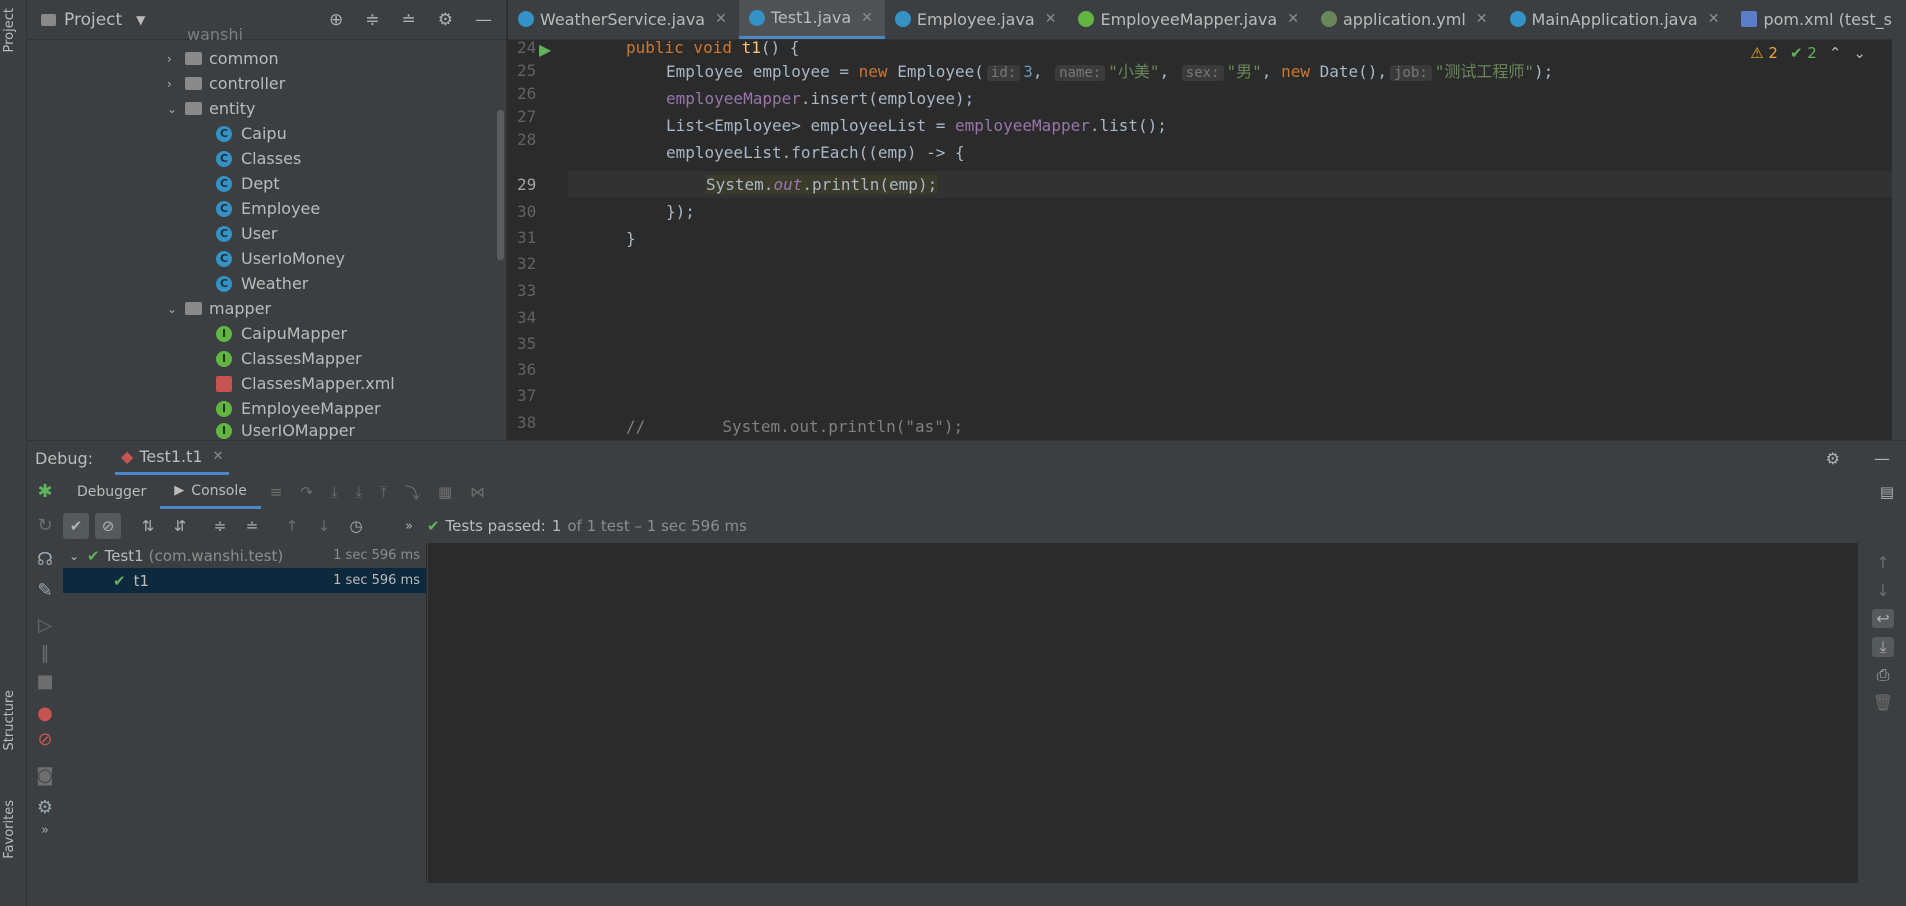 The width and height of the screenshot is (1906, 906). I want to click on code-line-31: }, so click(631, 238).